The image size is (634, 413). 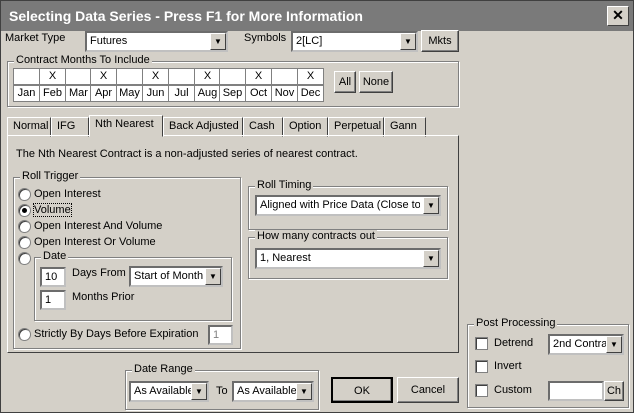 I want to click on month-label-jun: Jun, so click(x=155, y=93).